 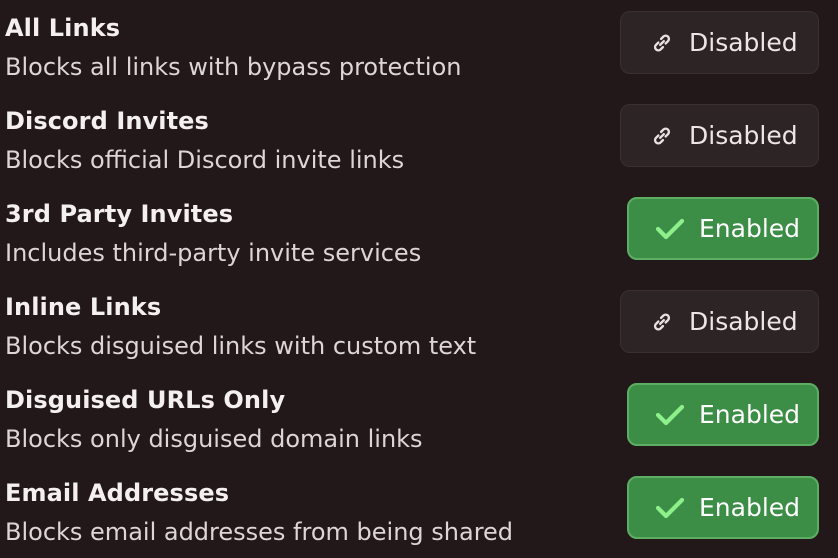 What do you see at coordinates (119, 214) in the screenshot?
I see `setting-title: 3rd Party Invites` at bounding box center [119, 214].